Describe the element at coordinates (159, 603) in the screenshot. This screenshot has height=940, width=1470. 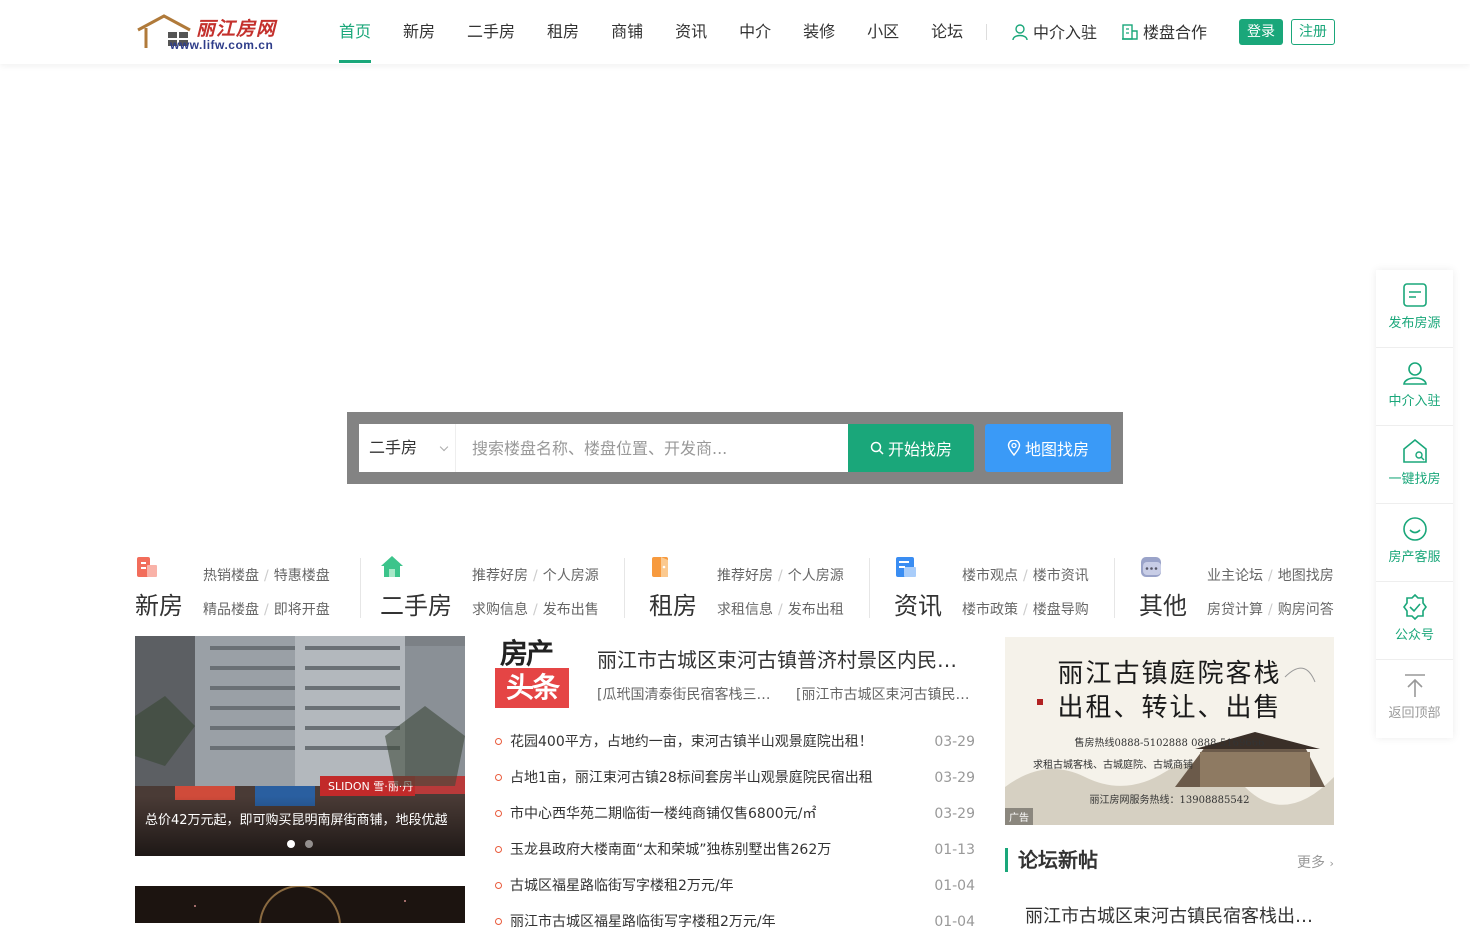
I see `category-title: 新房` at that location.